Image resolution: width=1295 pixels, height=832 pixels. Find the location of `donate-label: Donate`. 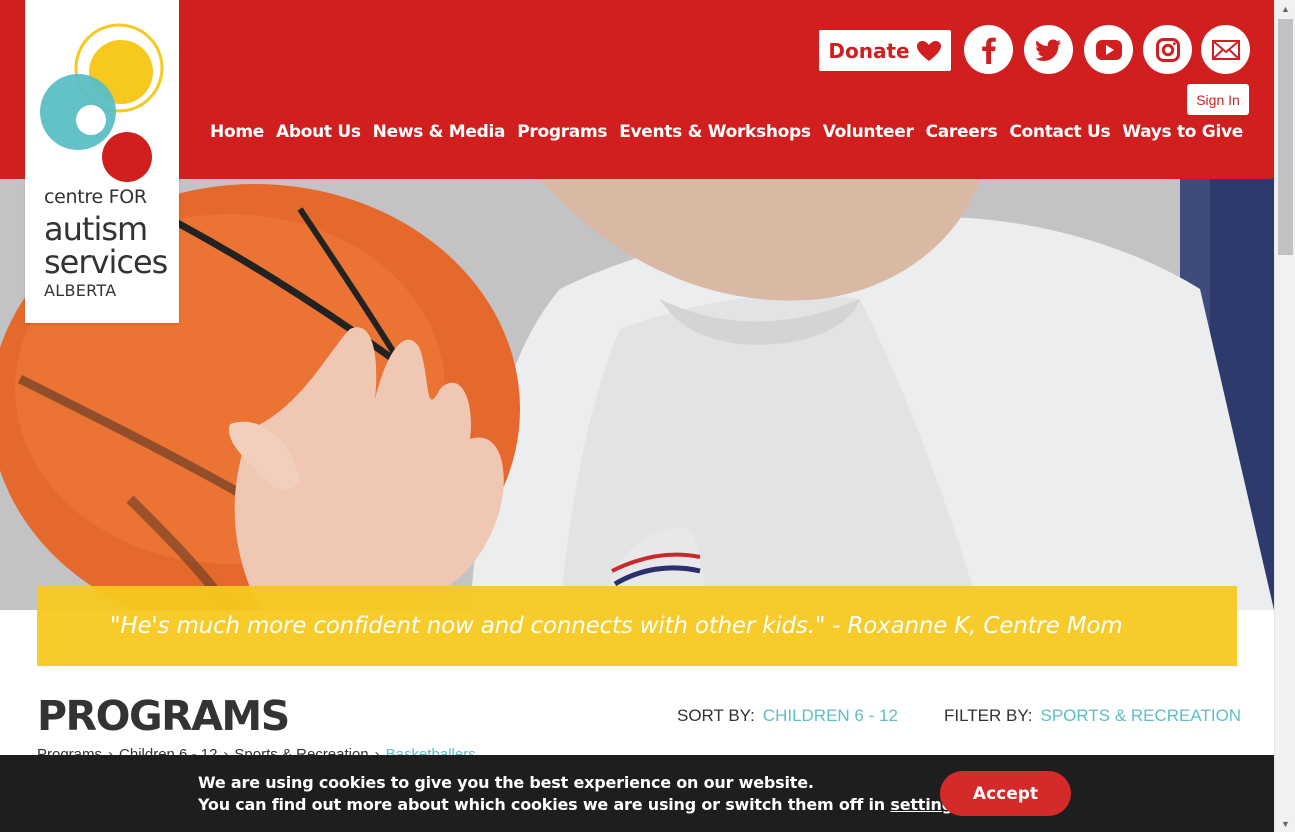

donate-label: Donate is located at coordinates (869, 50).